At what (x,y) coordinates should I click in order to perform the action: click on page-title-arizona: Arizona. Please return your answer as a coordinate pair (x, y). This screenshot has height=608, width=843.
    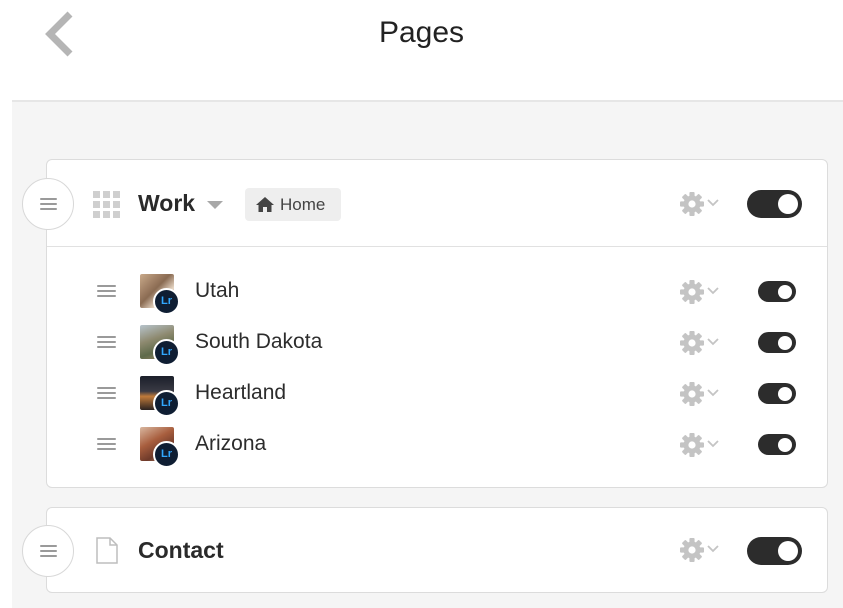
    Looking at the image, I should click on (230, 444).